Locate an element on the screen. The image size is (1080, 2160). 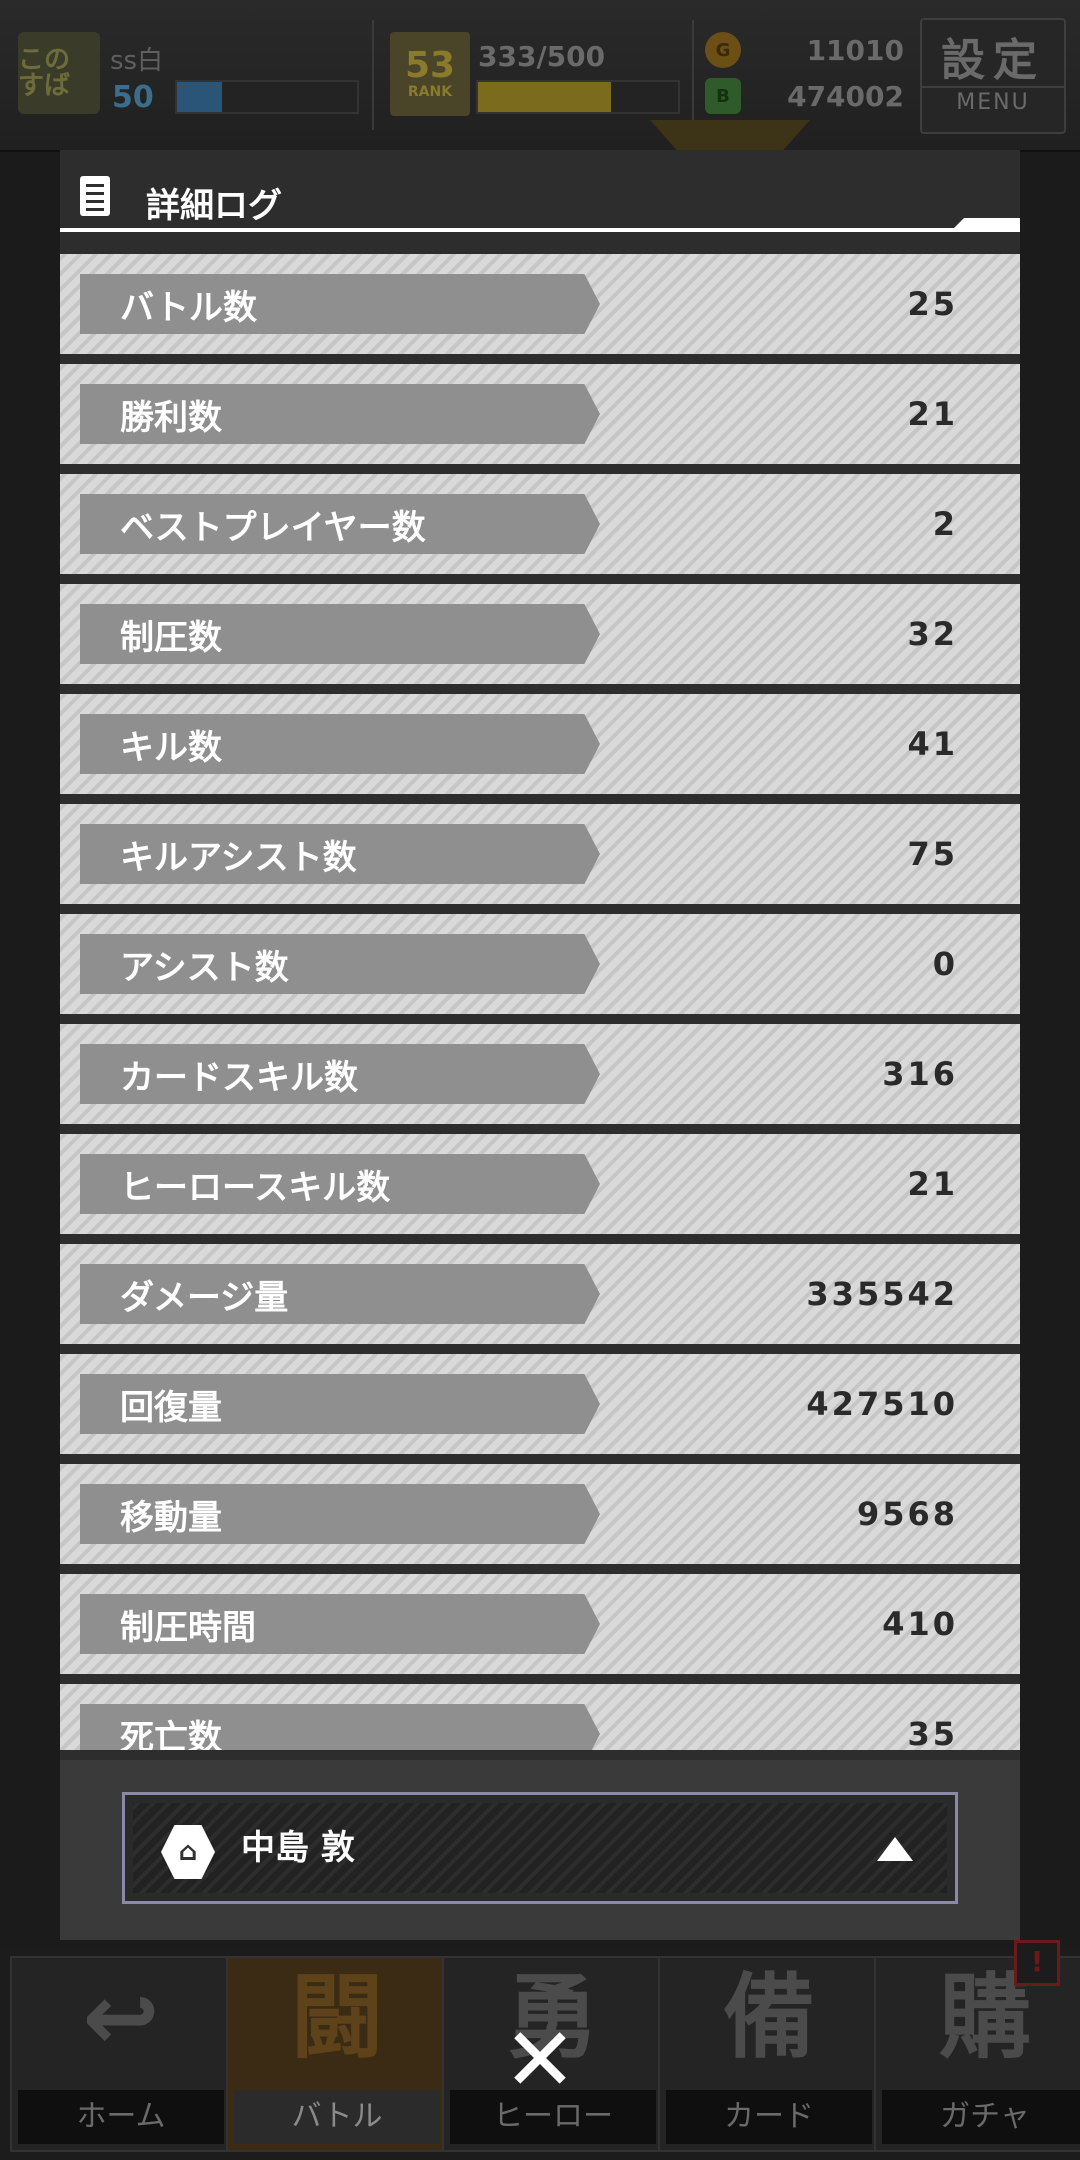
player-selector-area: ⌂ 中島 敦 is located at coordinates (540, 1850).